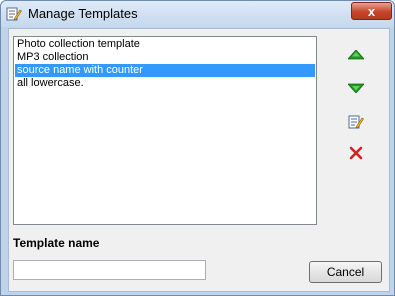 This screenshot has height=296, width=395. I want to click on title-bar: Manage Templates x, so click(197, 14).